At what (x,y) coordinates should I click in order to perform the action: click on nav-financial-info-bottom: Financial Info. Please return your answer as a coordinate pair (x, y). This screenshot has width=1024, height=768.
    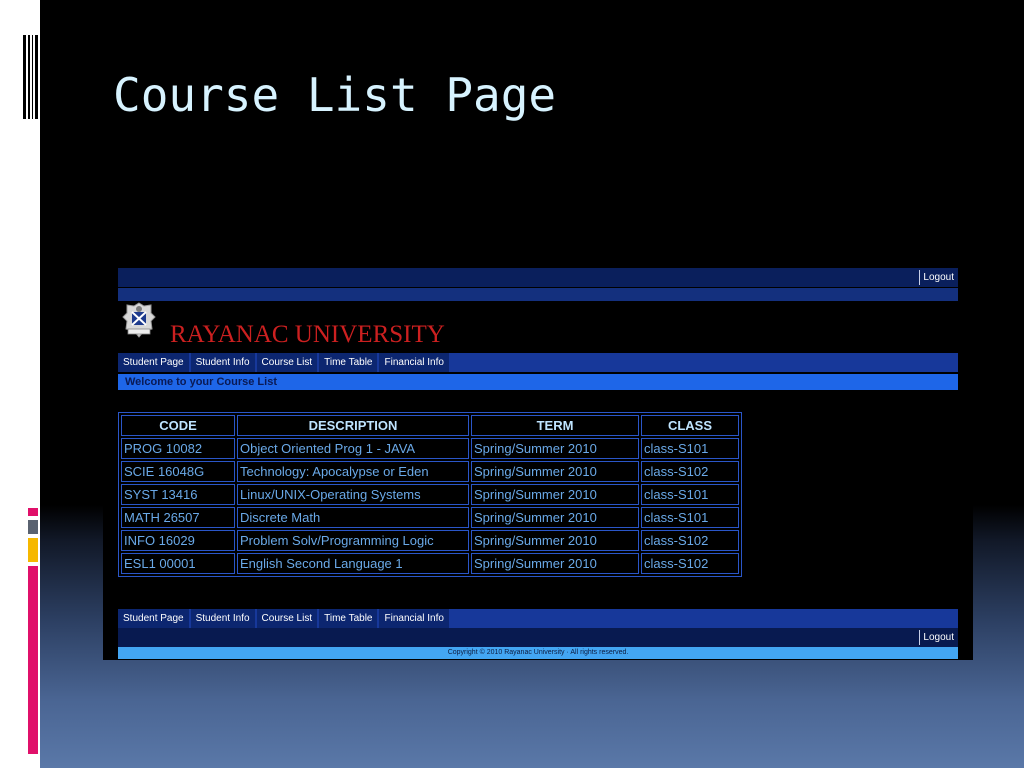
    Looking at the image, I should click on (414, 618).